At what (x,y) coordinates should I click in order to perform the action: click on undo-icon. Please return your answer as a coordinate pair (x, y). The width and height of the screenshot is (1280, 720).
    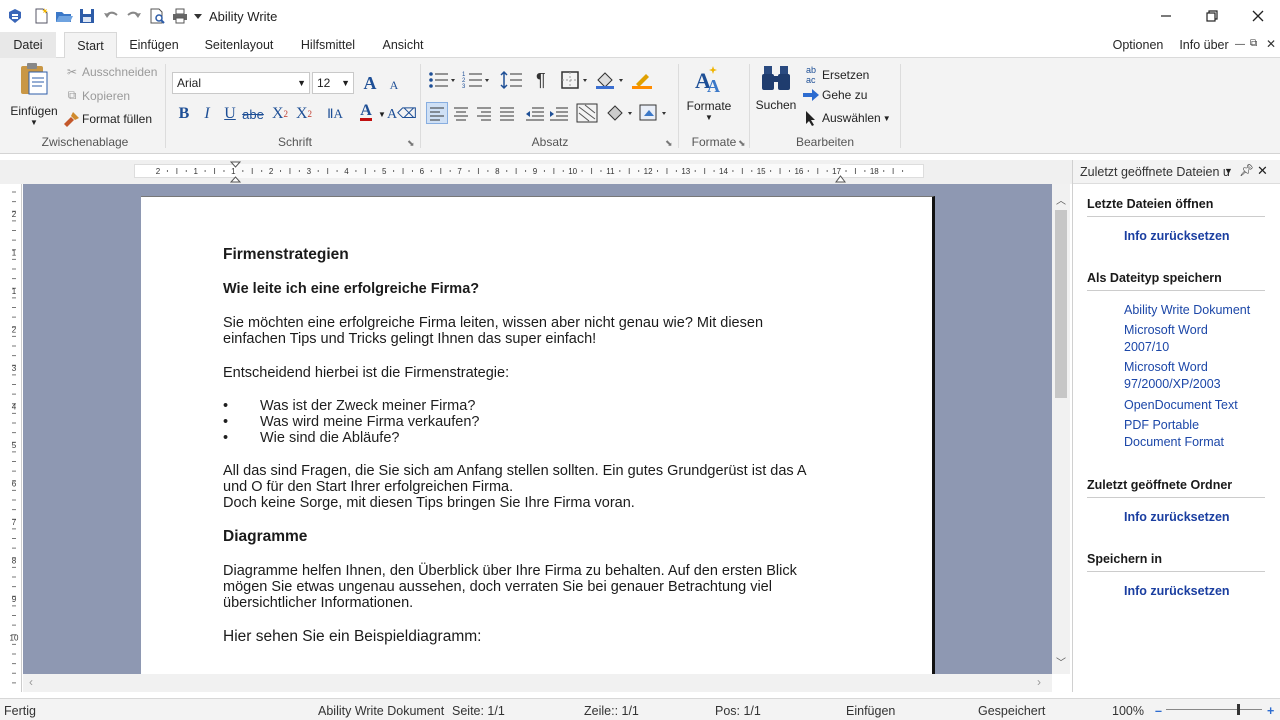
    Looking at the image, I should click on (111, 16).